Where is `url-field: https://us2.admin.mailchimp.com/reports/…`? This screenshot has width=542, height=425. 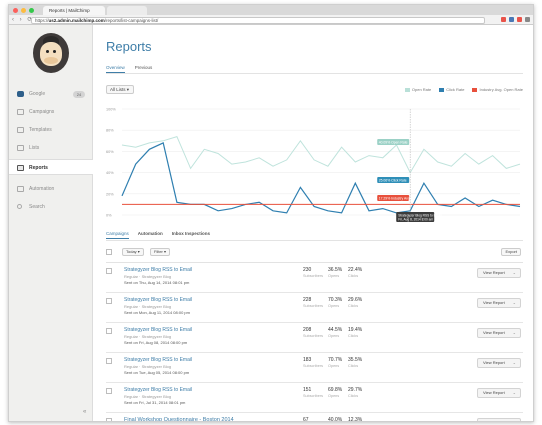 url-field: https://us2.admin.mailchimp.com/reports/… is located at coordinates (258, 20).